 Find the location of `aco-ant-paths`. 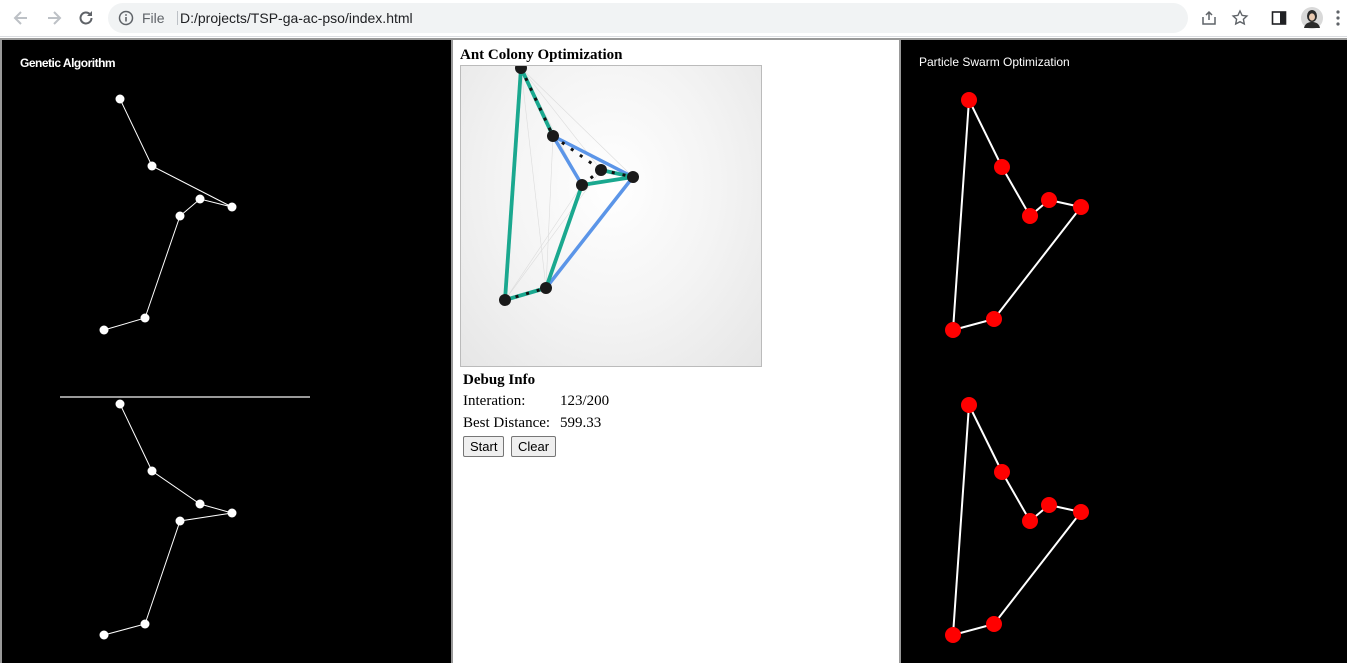

aco-ant-paths is located at coordinates (569, 184).